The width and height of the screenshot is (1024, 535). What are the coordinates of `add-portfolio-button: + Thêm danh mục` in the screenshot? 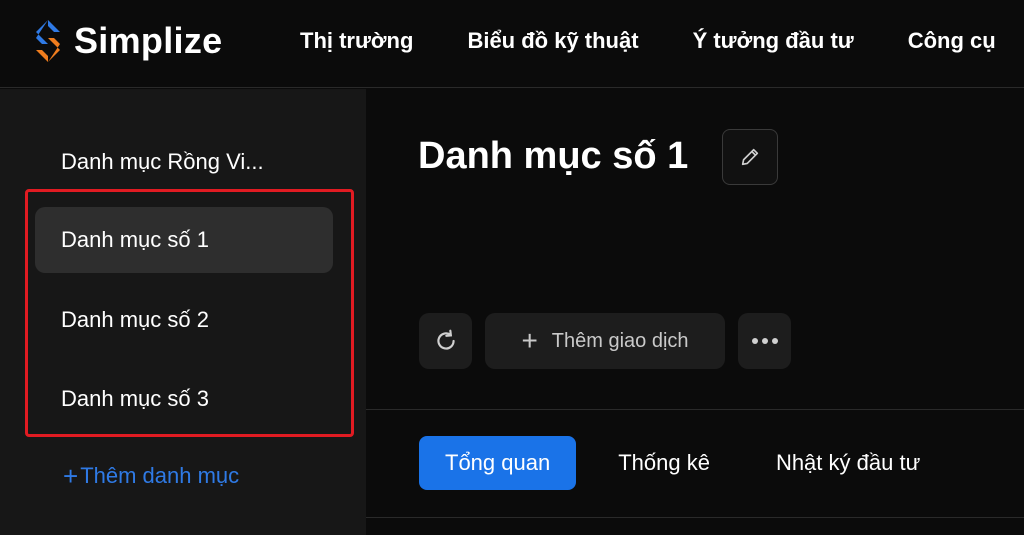 It's located at (151, 476).